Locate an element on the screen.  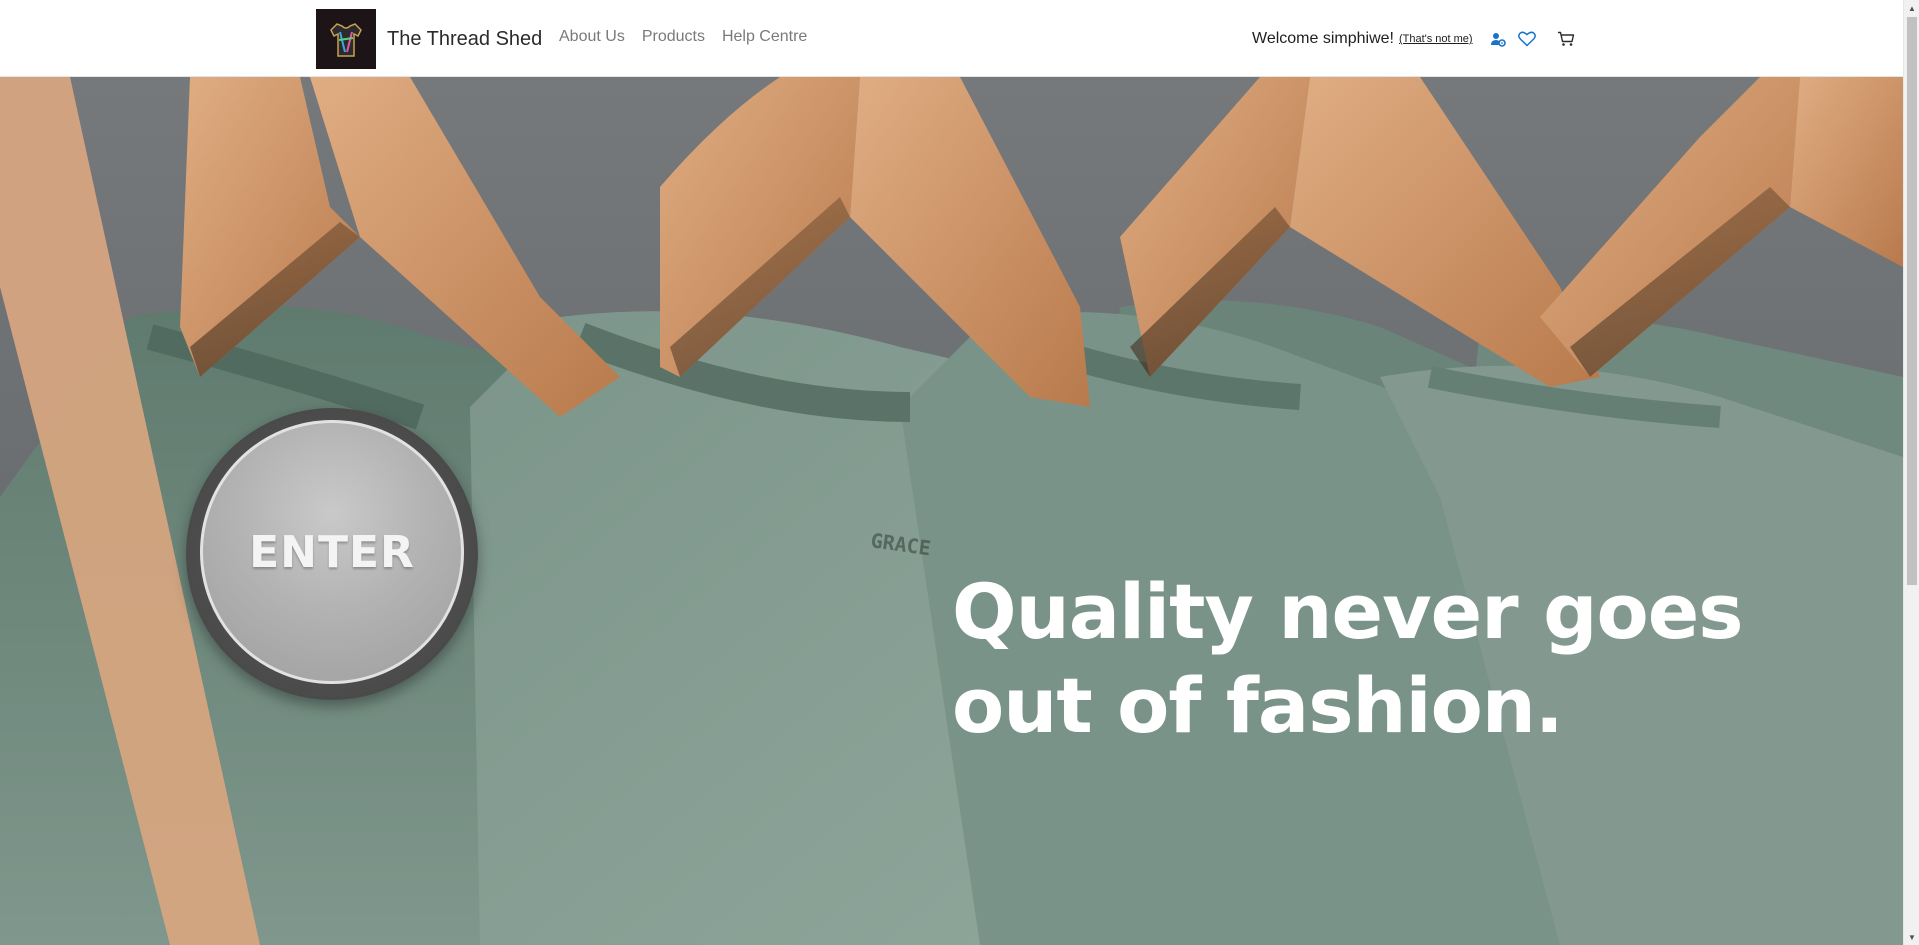
brand-home-link: The Thread Shed is located at coordinates (429, 39).